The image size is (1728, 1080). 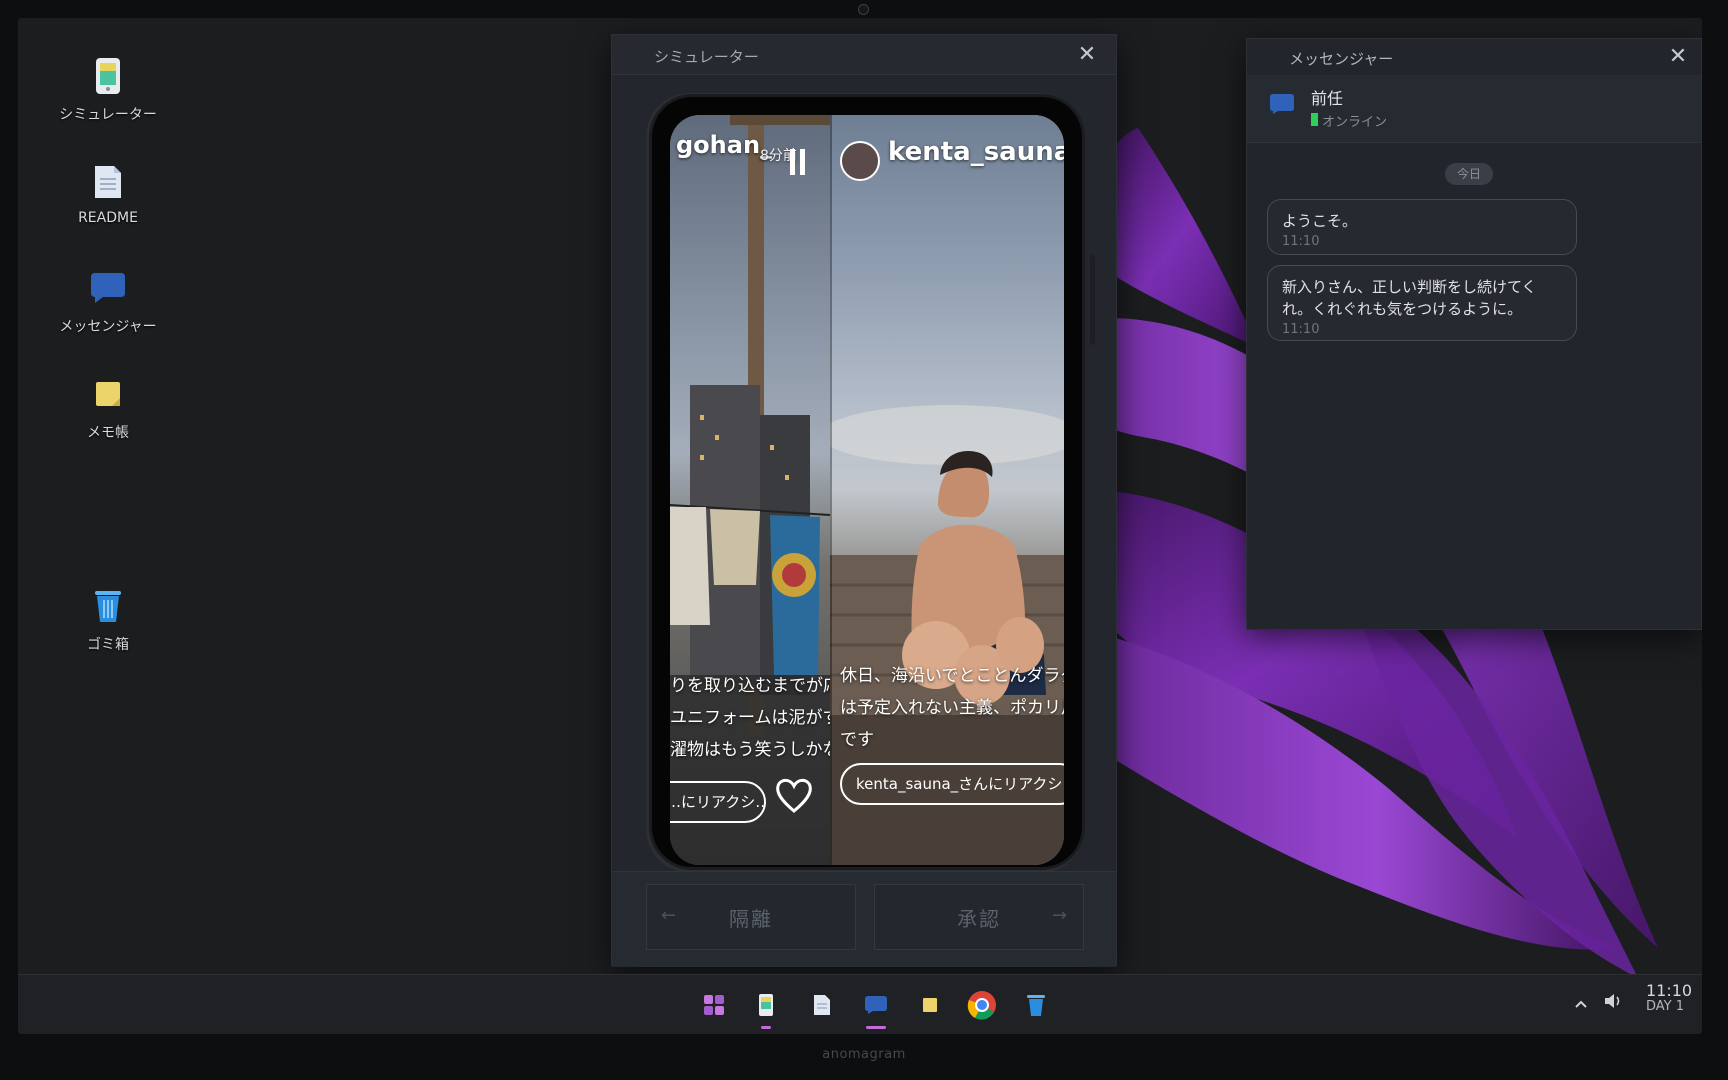 What do you see at coordinates (794, 795) in the screenshot?
I see `heart-icon` at bounding box center [794, 795].